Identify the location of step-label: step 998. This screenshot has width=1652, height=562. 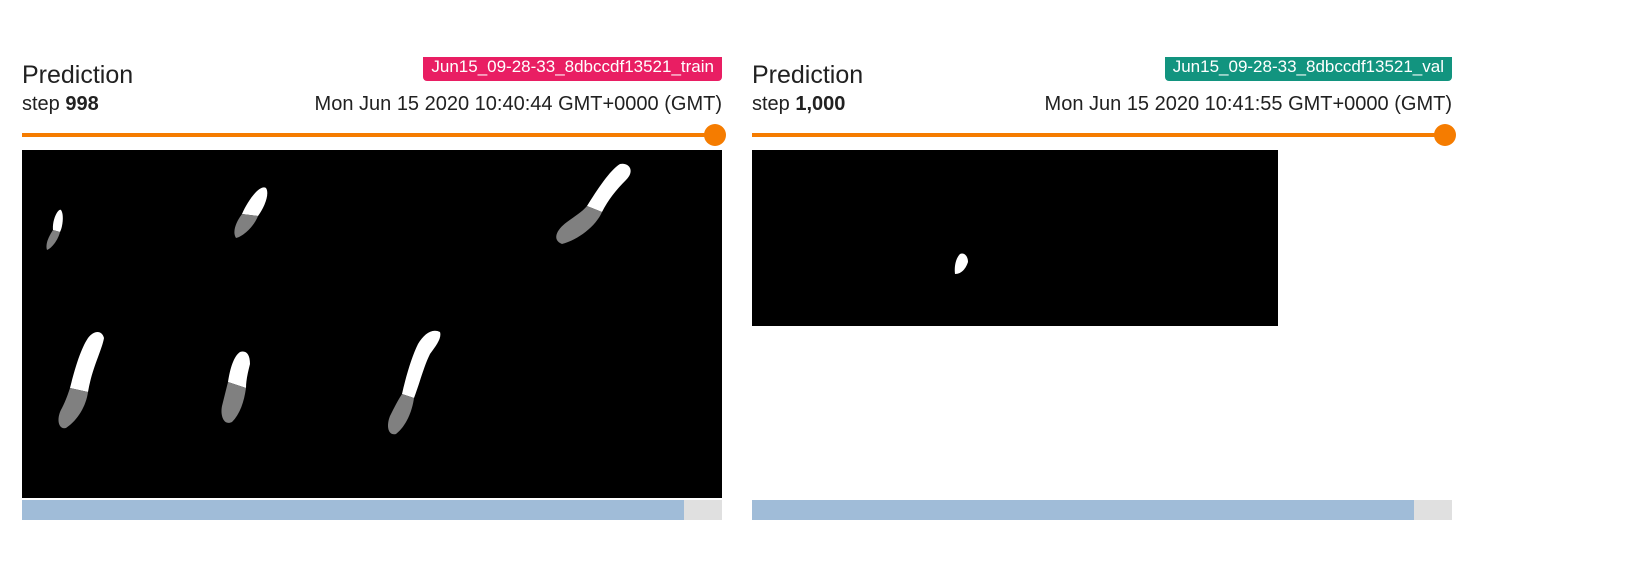
(60, 104).